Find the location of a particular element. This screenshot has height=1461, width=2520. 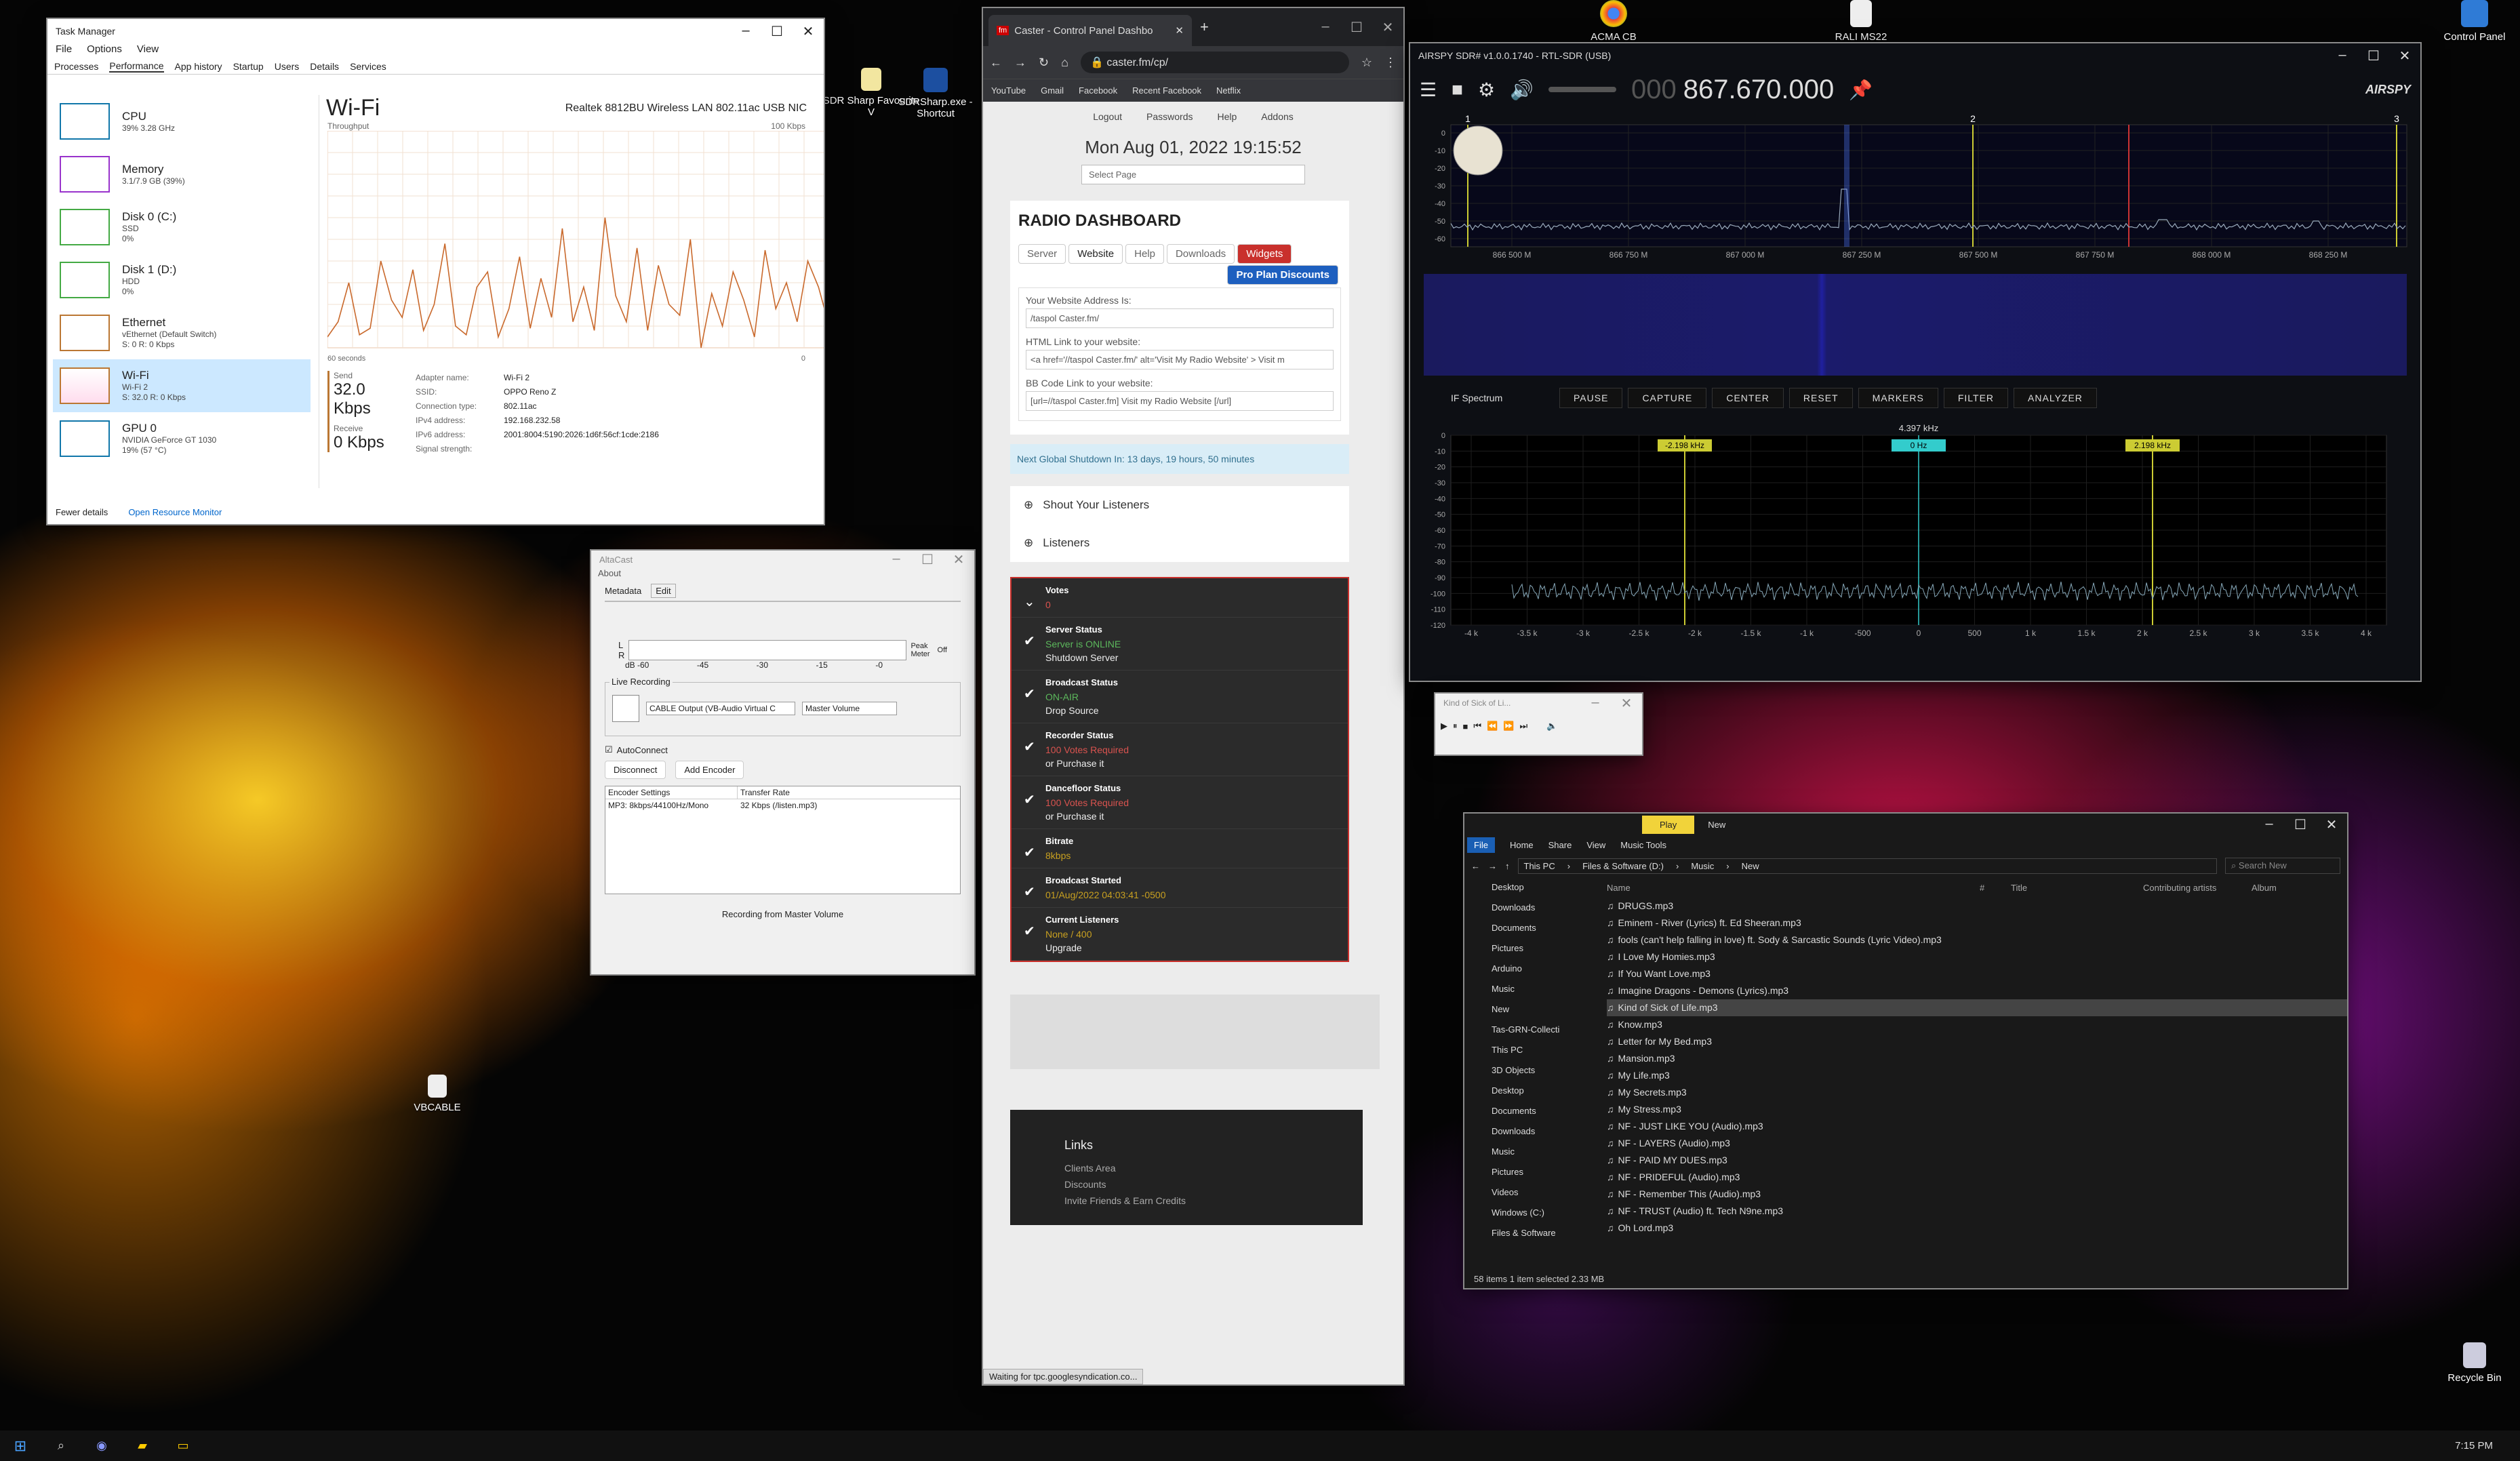

file-row: ♫ Mansion.mp3 is located at coordinates (1977, 1058).